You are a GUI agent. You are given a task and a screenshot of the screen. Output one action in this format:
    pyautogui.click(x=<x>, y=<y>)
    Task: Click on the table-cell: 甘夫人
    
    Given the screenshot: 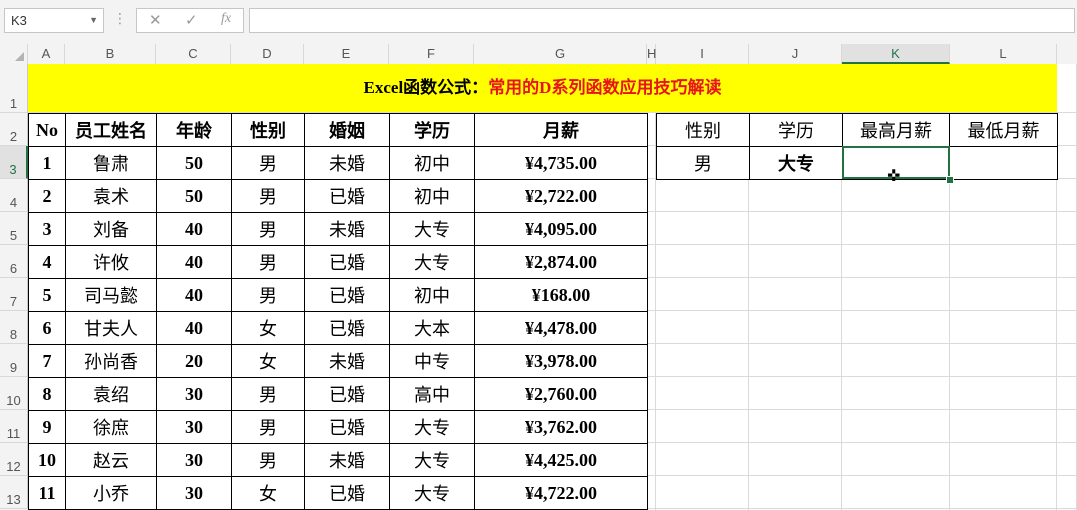 What is the action you would take?
    pyautogui.click(x=111, y=328)
    